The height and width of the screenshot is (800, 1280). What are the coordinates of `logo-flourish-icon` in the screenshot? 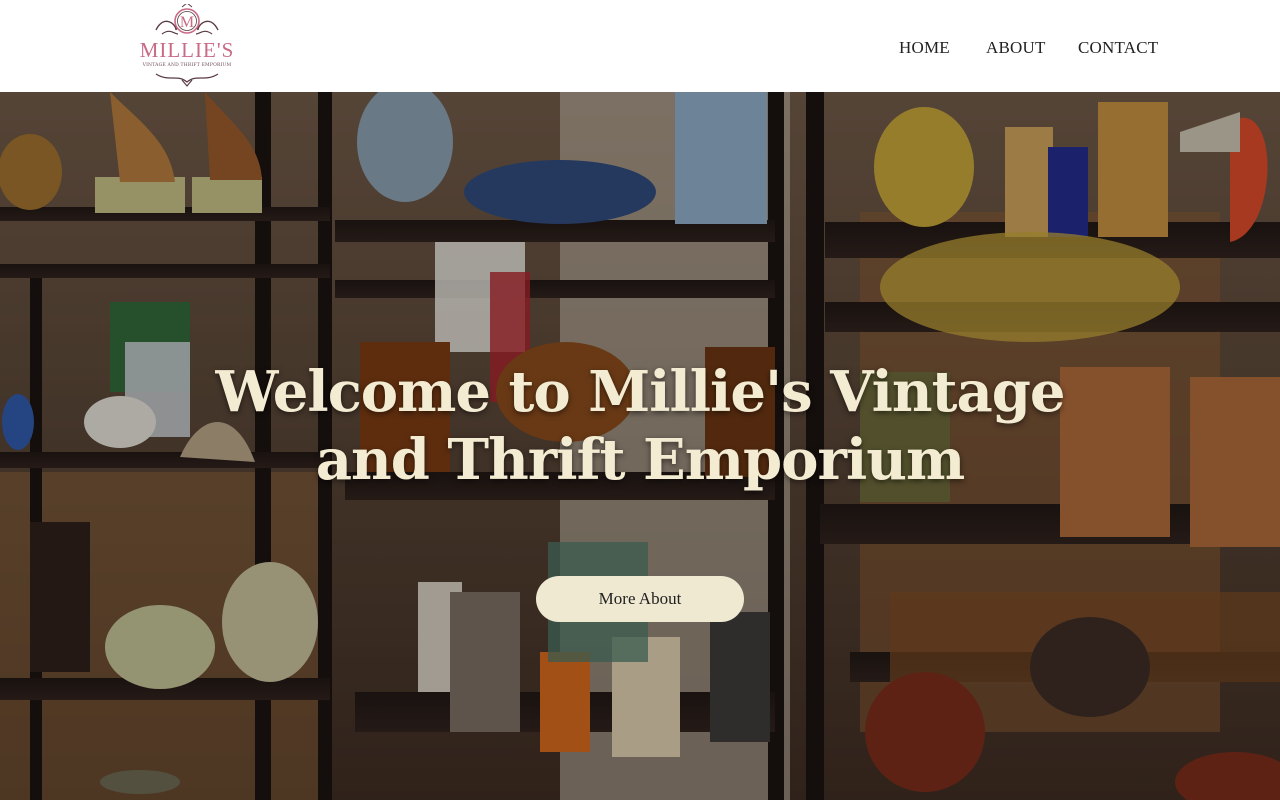 It's located at (187, 80).